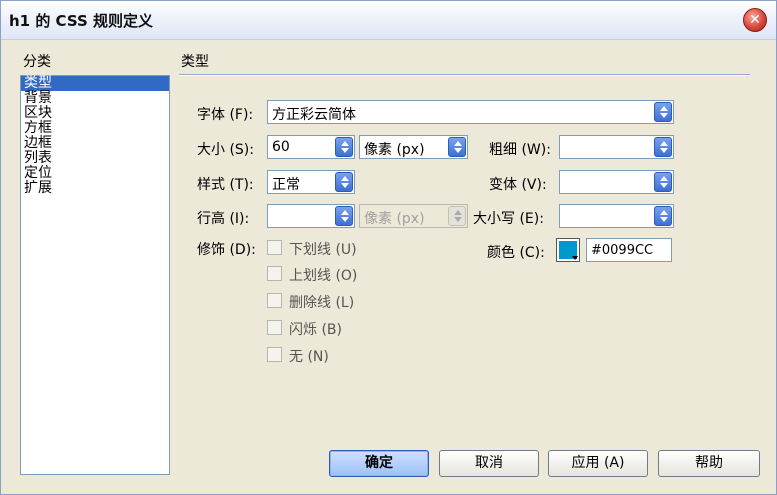 The image size is (777, 495). Describe the element at coordinates (344, 216) in the screenshot. I see `line-height-dropdown-icon` at that location.